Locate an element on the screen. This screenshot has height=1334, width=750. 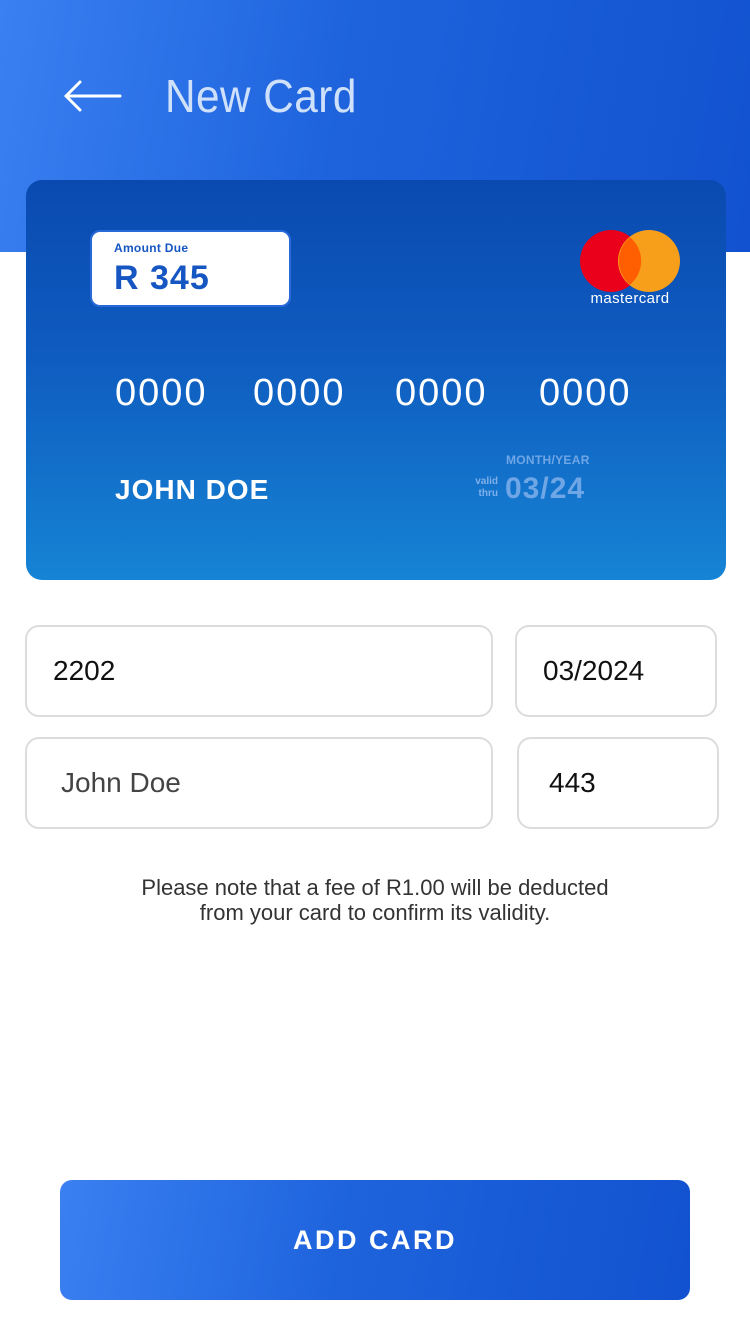
cvv-field is located at coordinates (618, 783).